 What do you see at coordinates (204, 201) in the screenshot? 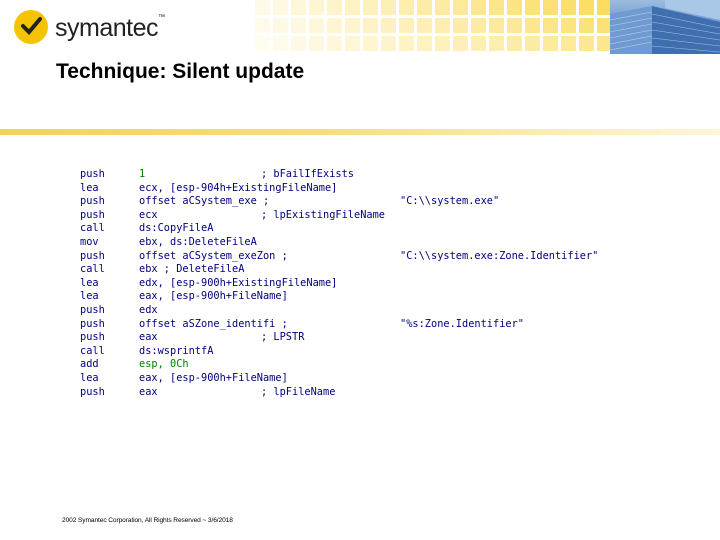
I see `code-operand: offset aCSystem_exe ;` at bounding box center [204, 201].